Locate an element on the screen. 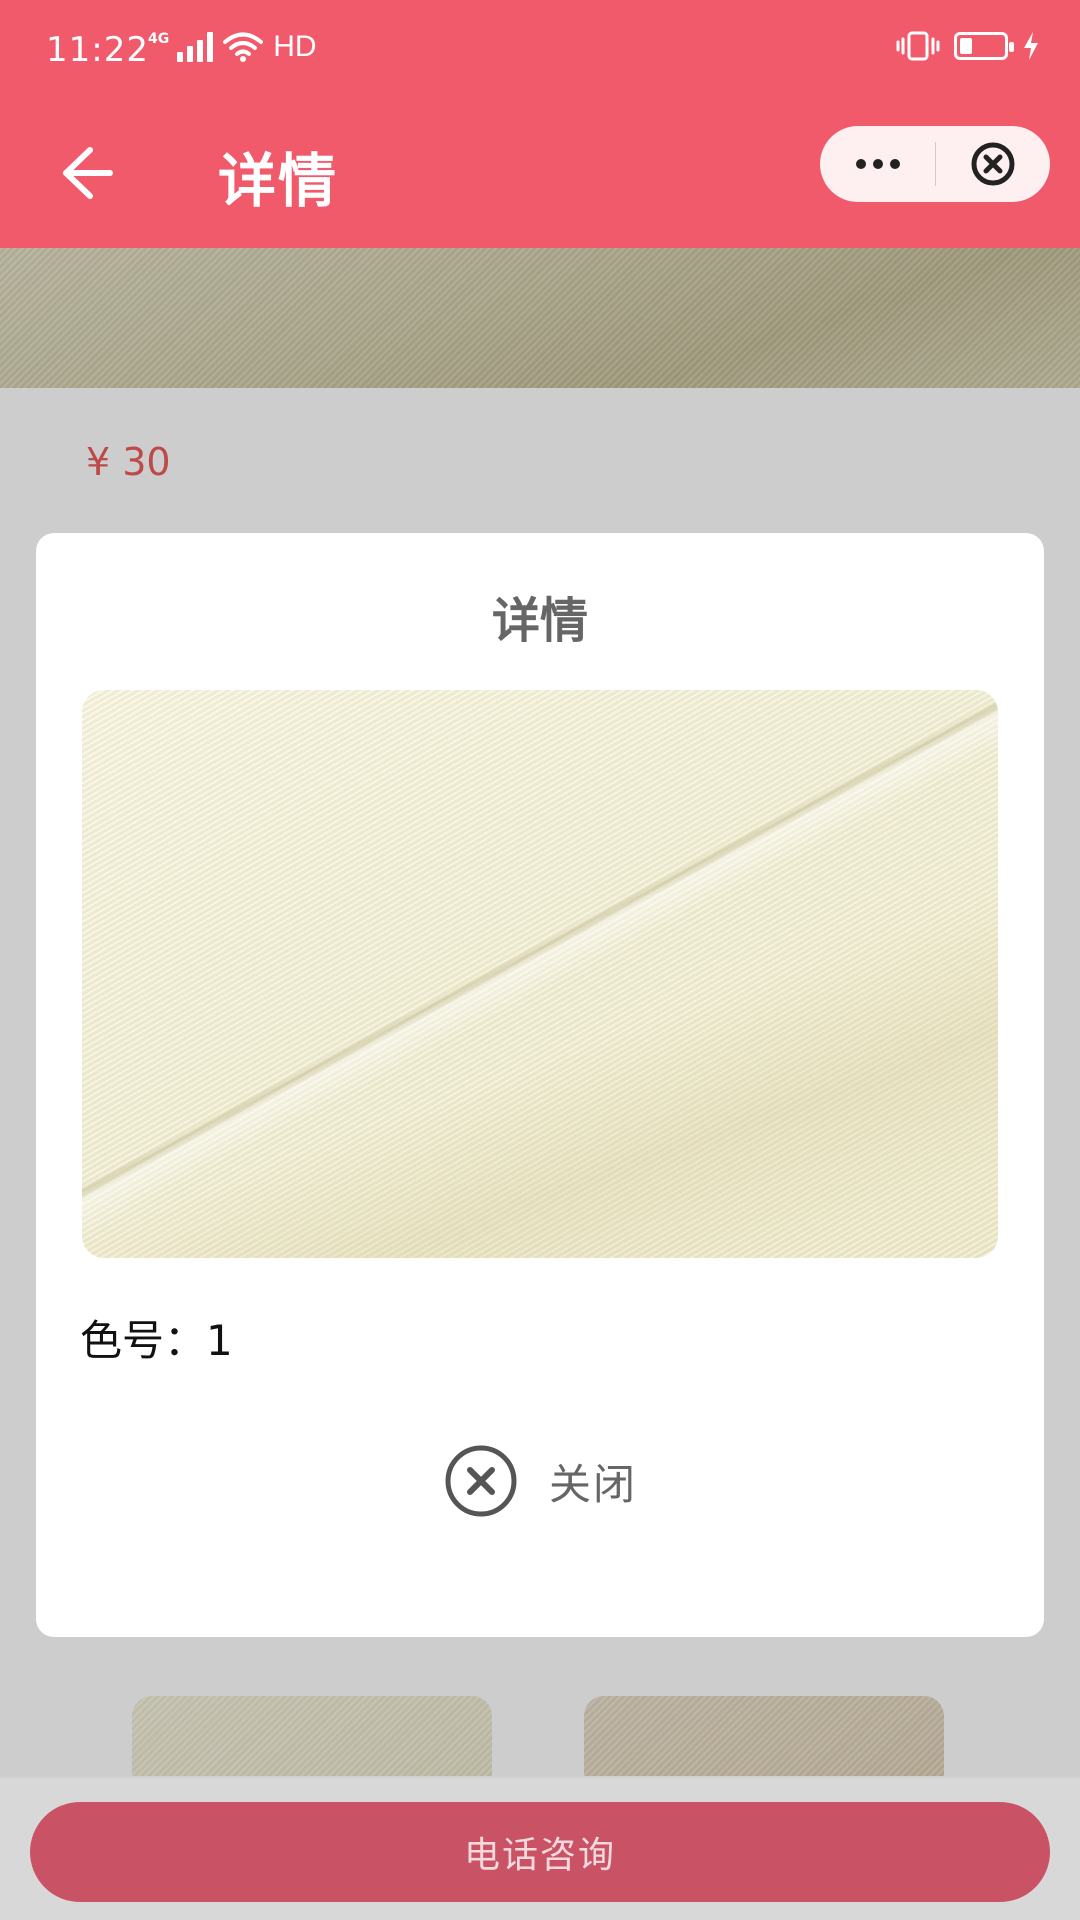 Image resolution: width=1080 pixels, height=1920 pixels. phone-consult-button: 电话咨询 is located at coordinates (540, 1852).